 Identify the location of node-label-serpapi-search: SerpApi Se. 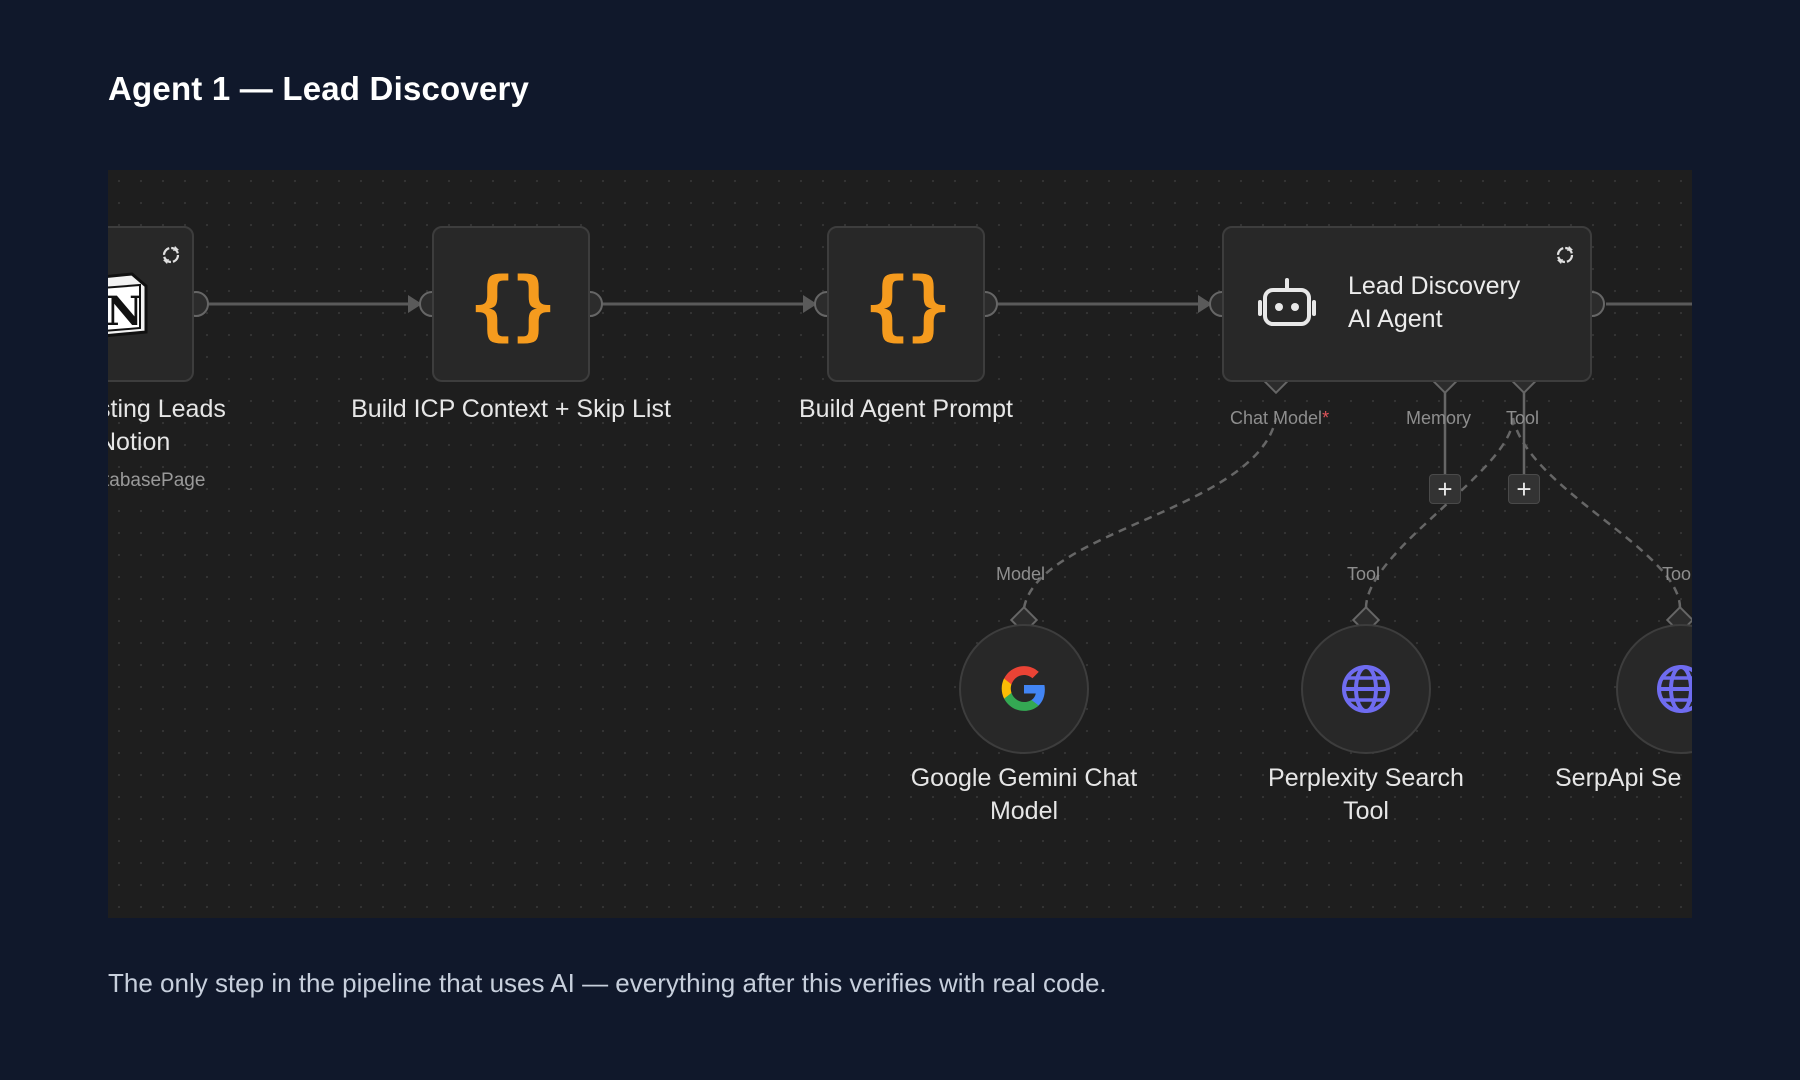
(1618, 778).